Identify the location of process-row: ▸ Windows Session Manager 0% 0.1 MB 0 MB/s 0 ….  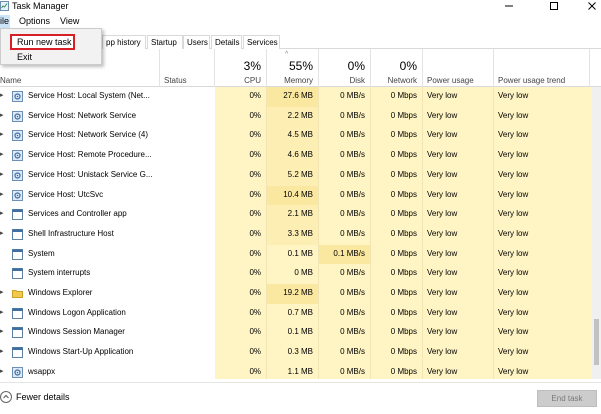
(296, 333).